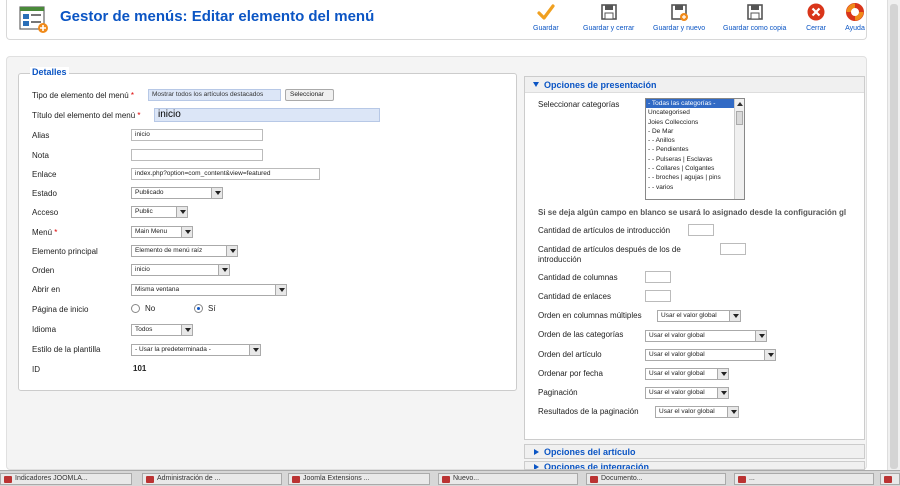 Image resolution: width=900 pixels, height=486 pixels. I want to click on row-note: Nota, so click(82, 155).